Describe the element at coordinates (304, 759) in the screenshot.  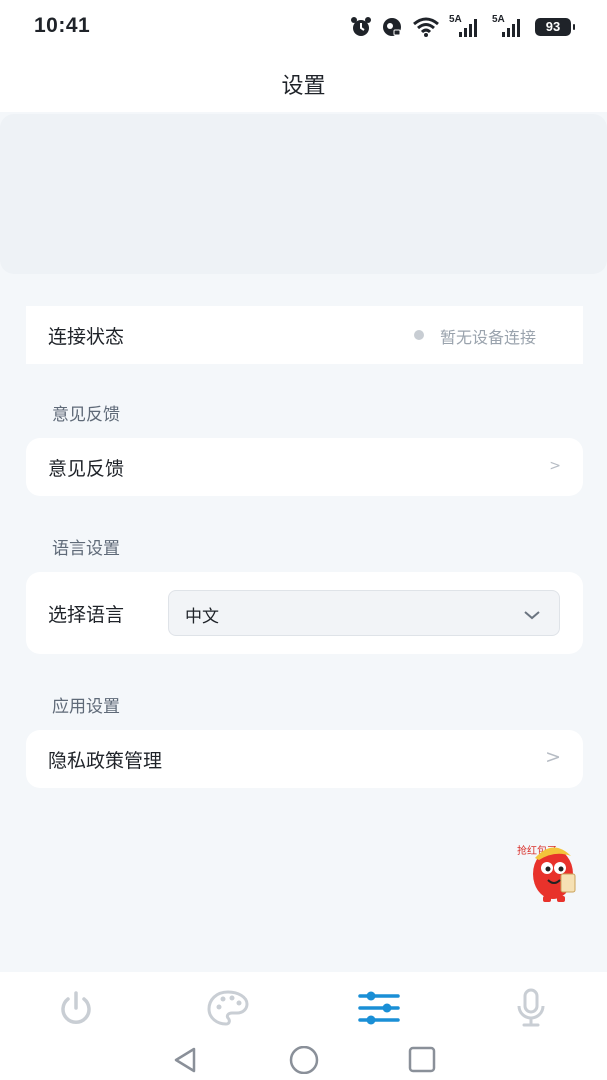
I see `privacy-policy-row: 隐私政策管理 >` at that location.